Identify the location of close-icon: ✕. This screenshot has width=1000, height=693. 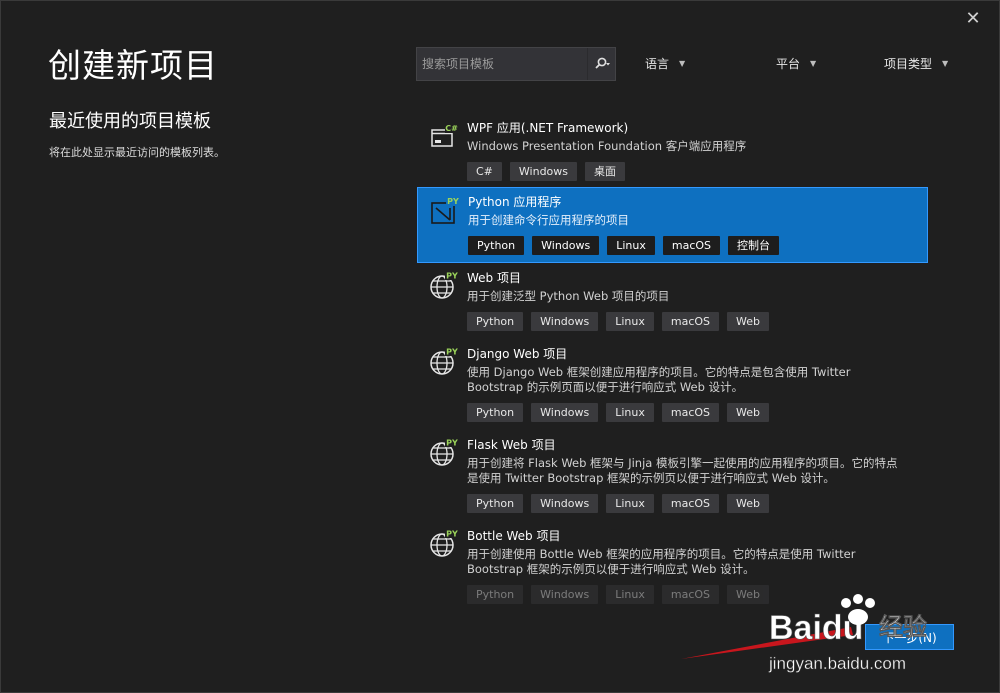
(973, 19).